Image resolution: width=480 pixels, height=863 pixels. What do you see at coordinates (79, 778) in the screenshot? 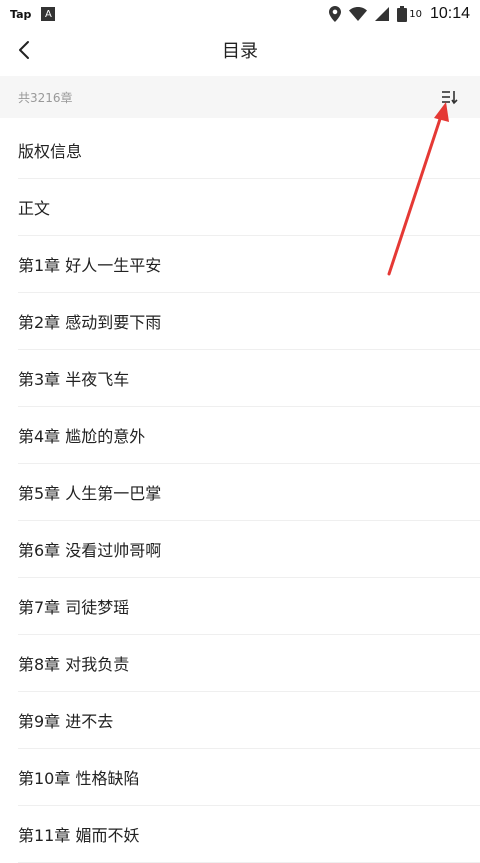
I see `chapter-title: 第10章 性格缺陷` at bounding box center [79, 778].